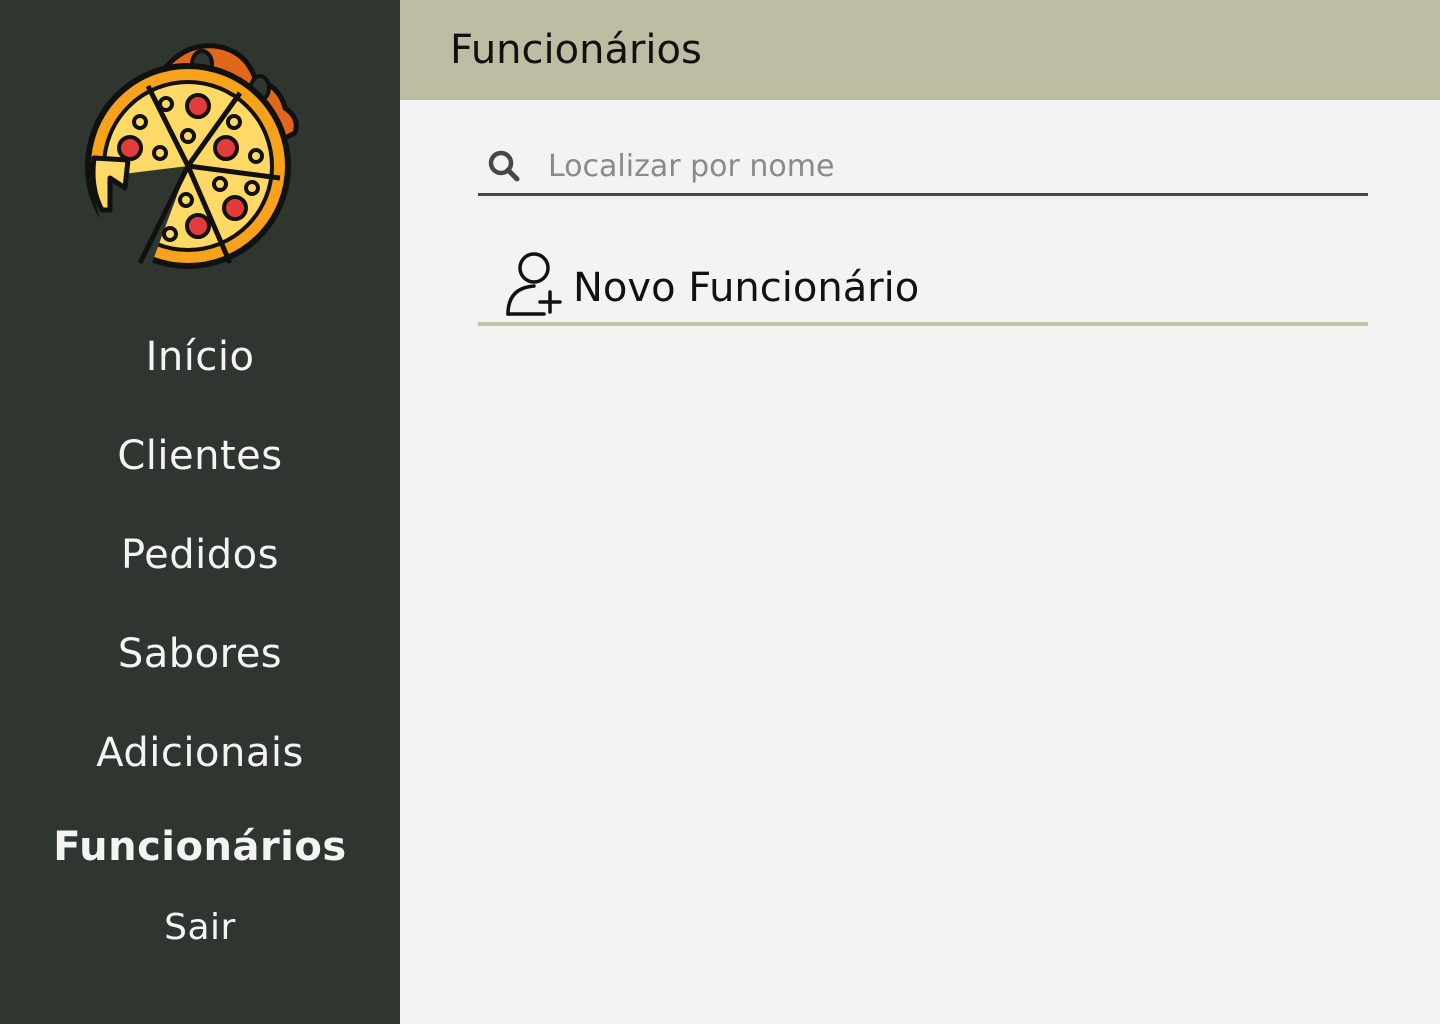 The height and width of the screenshot is (1024, 1440). What do you see at coordinates (200, 753) in the screenshot?
I see `sidebar-item-adicionais: Adicionais` at bounding box center [200, 753].